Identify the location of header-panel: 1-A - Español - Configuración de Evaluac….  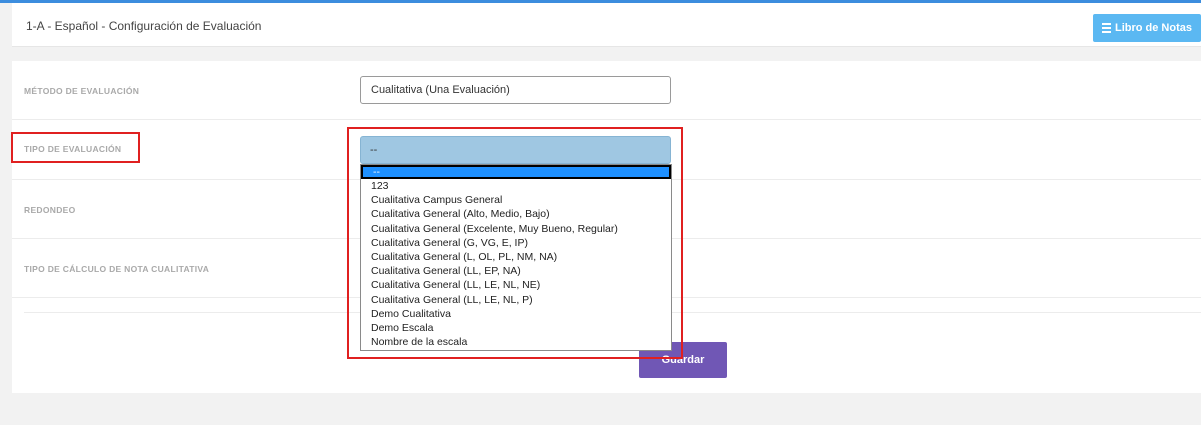
(606, 25).